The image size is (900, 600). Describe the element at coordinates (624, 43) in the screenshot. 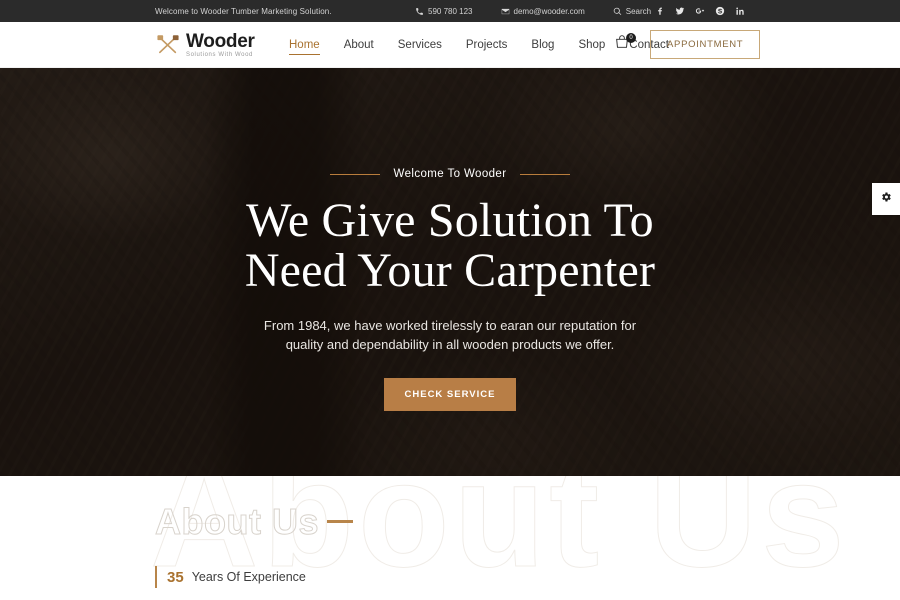

I see `cart-button: 0` at that location.